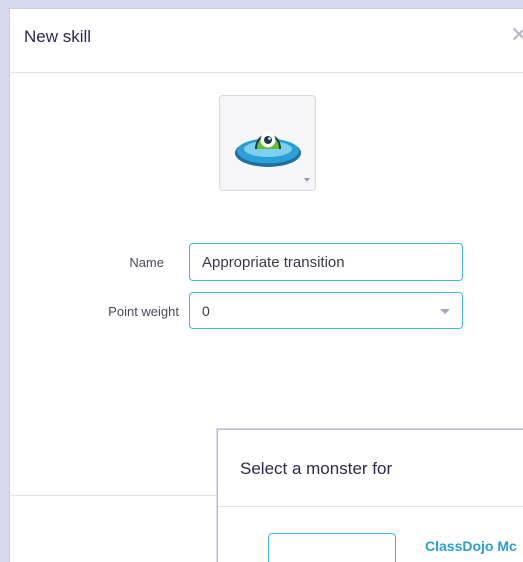 The image size is (523, 562). I want to click on monster-avatar-icon, so click(268, 149).